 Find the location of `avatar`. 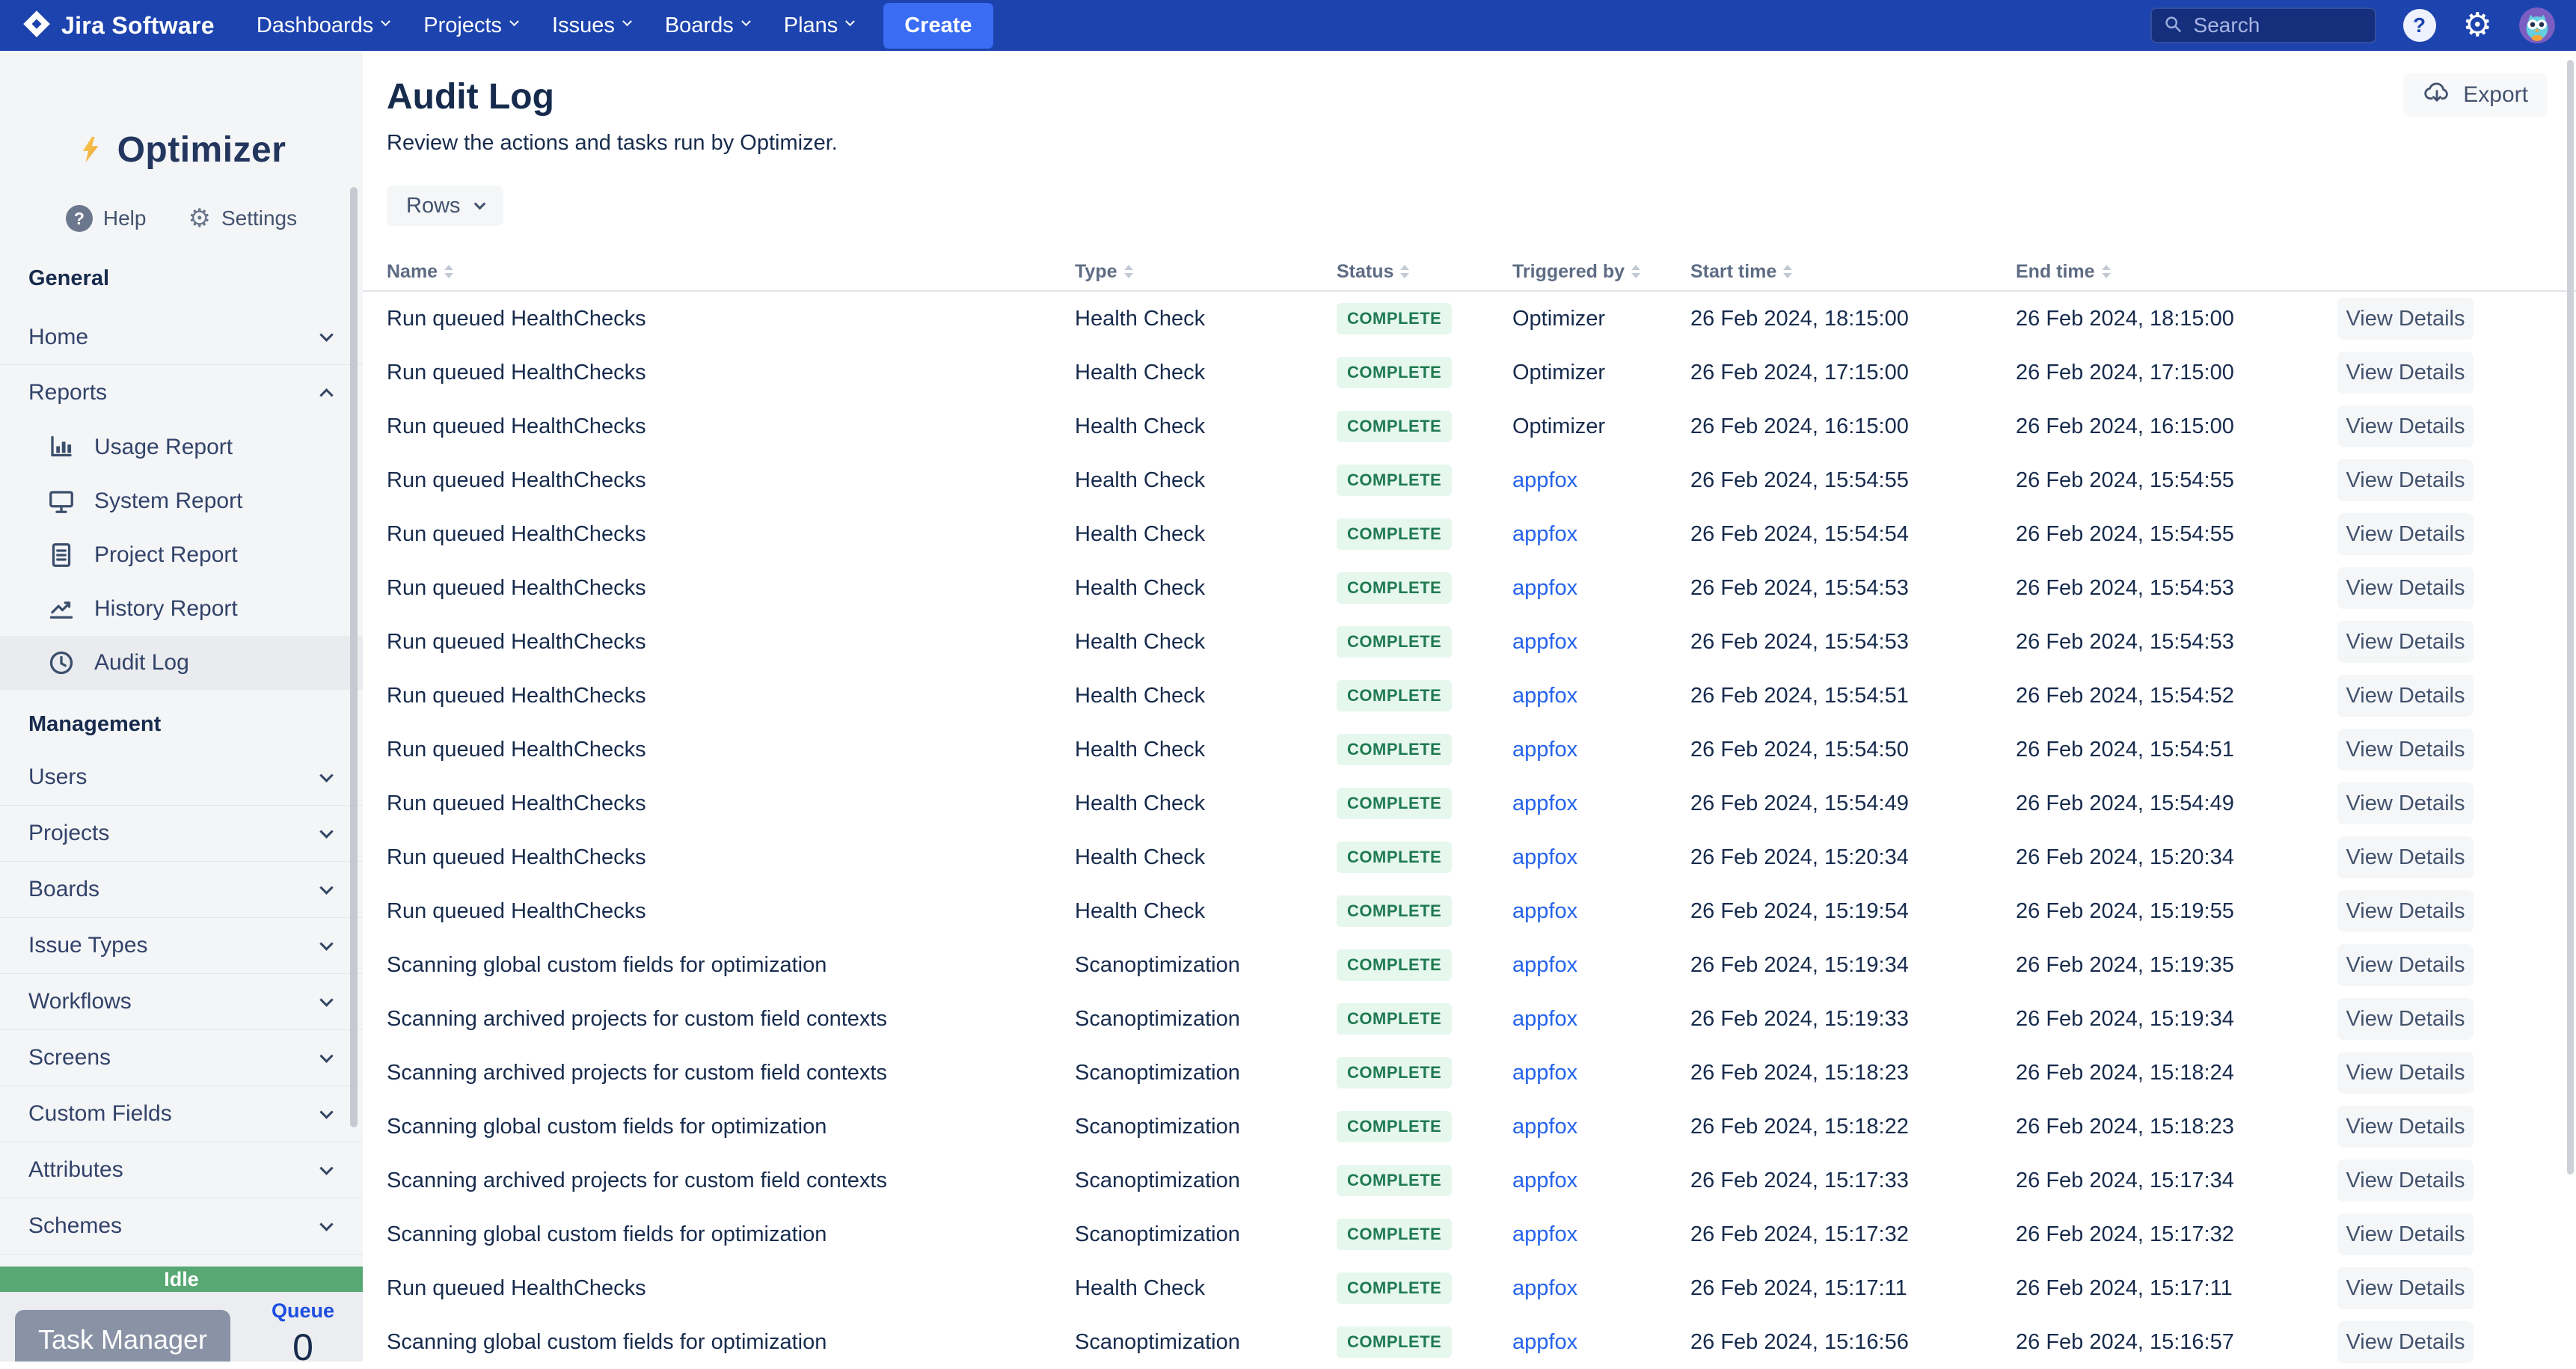

avatar is located at coordinates (2537, 25).